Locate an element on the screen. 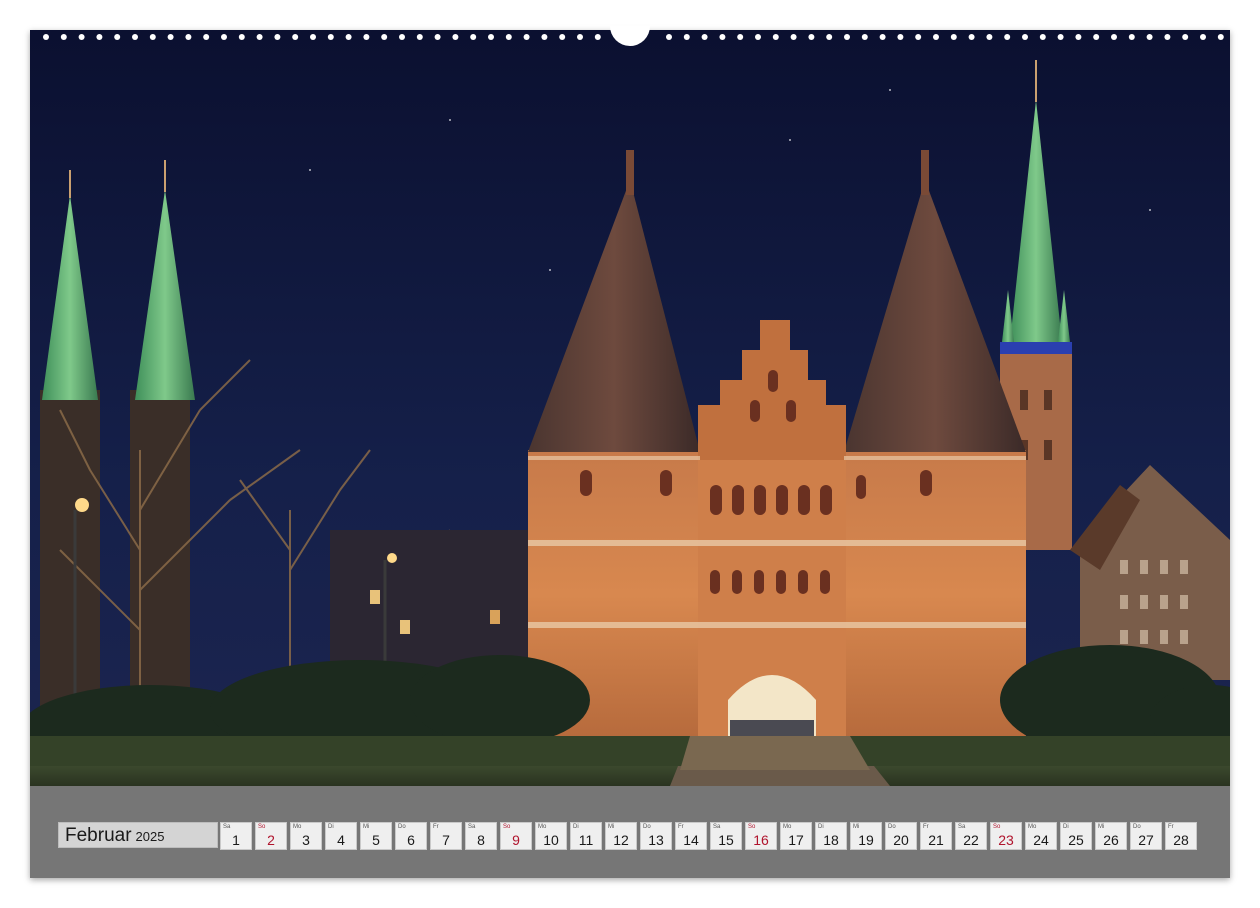  day-number: 23 is located at coordinates (1006, 840).